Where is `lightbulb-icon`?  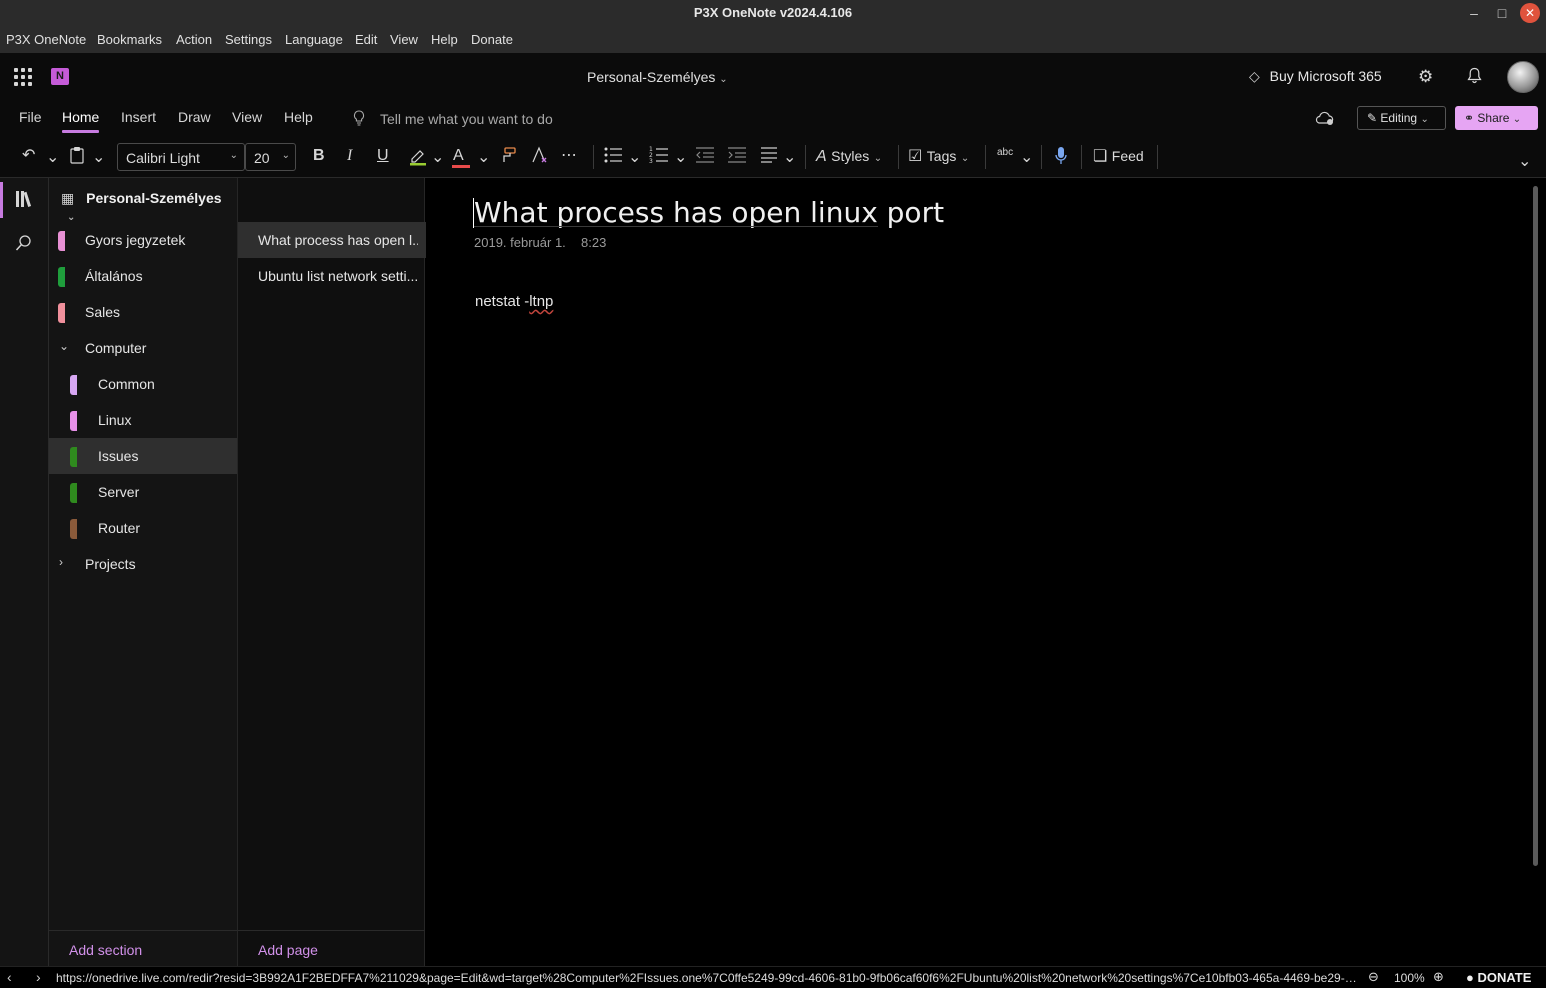 lightbulb-icon is located at coordinates (359, 119).